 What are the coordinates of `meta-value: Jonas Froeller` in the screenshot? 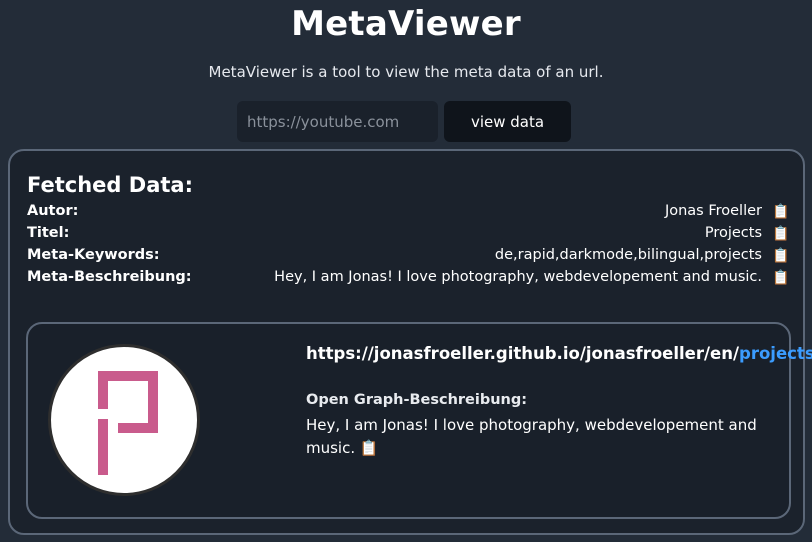 It's located at (713, 211).